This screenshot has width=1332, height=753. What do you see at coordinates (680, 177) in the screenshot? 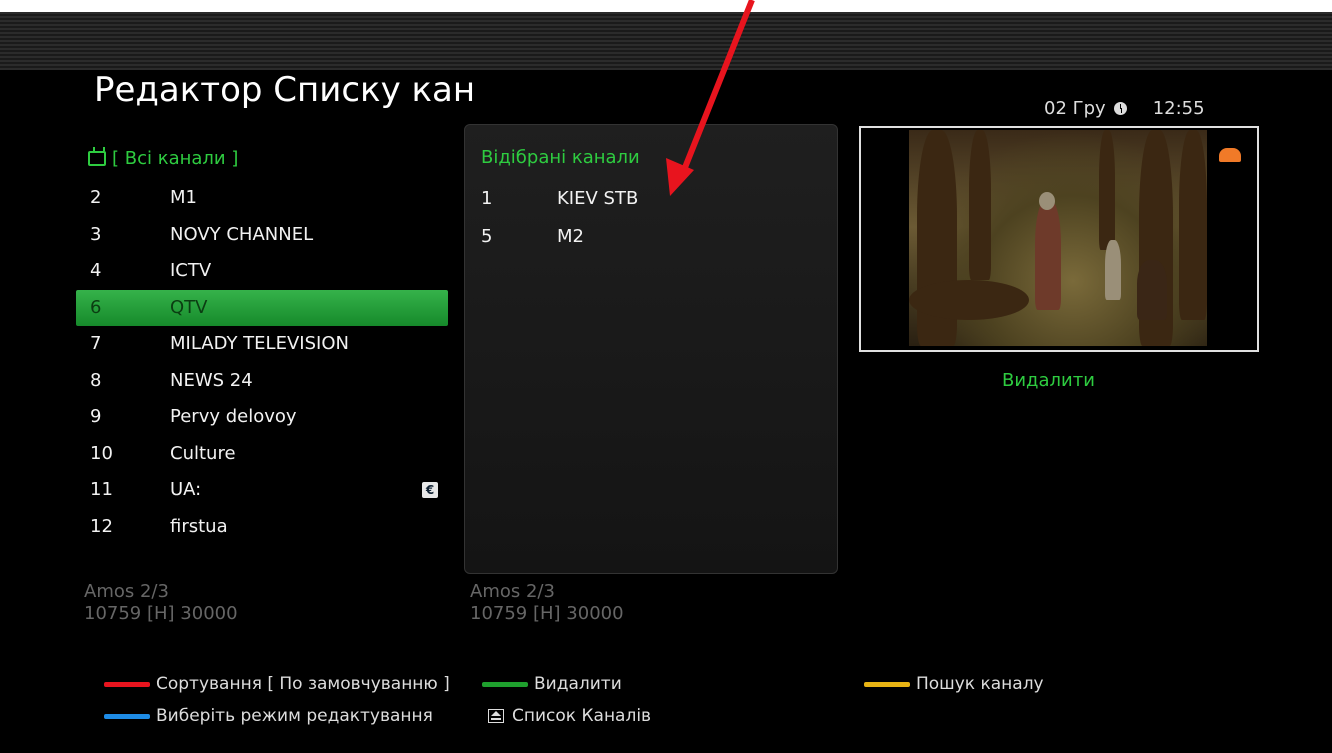
I see `arrow-head` at bounding box center [680, 177].